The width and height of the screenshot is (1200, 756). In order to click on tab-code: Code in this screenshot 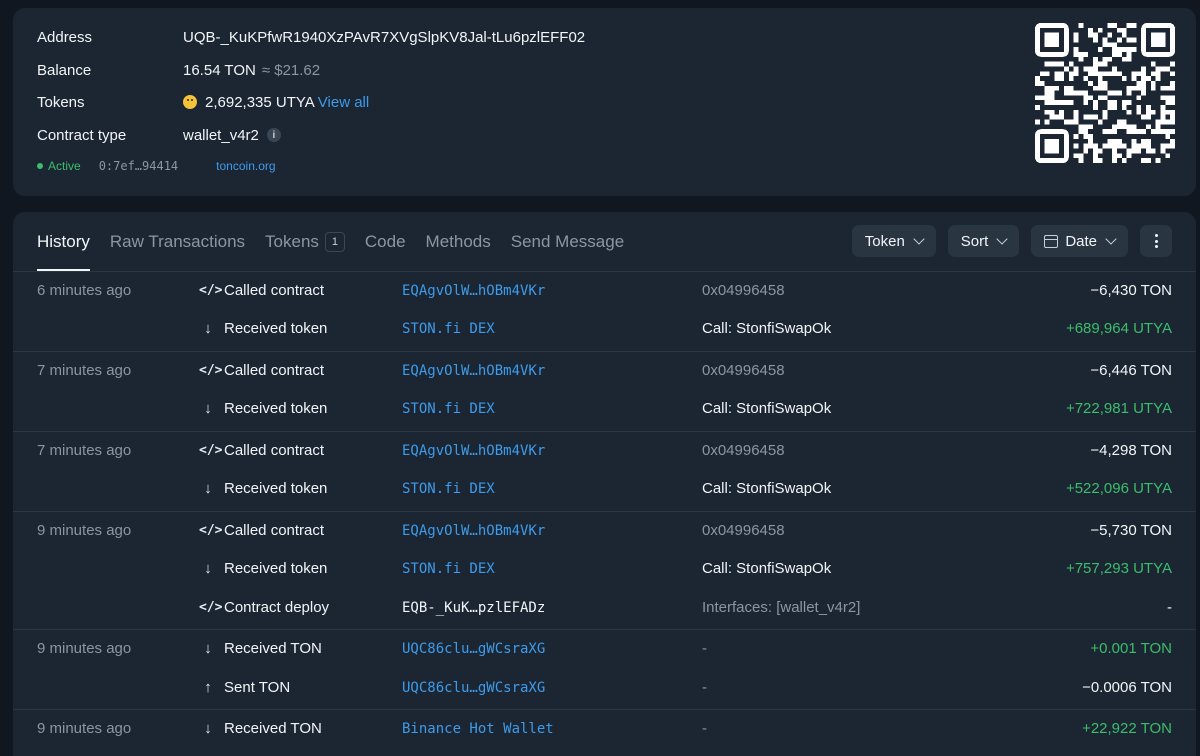, I will do `click(385, 242)`.